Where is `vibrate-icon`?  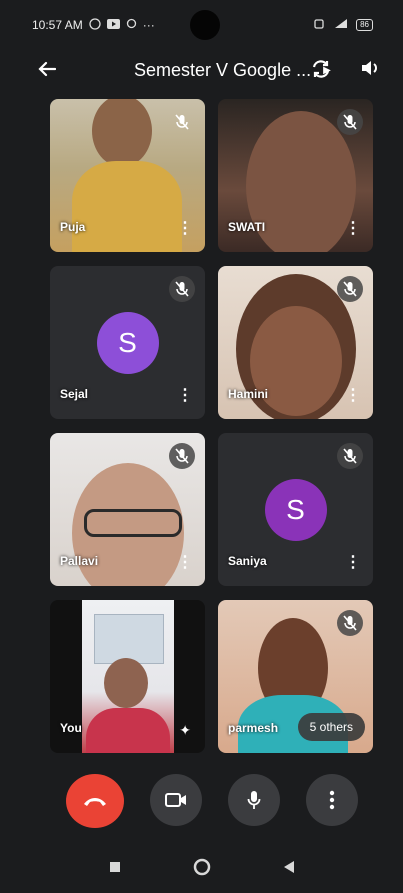
vibrate-icon is located at coordinates (319, 25).